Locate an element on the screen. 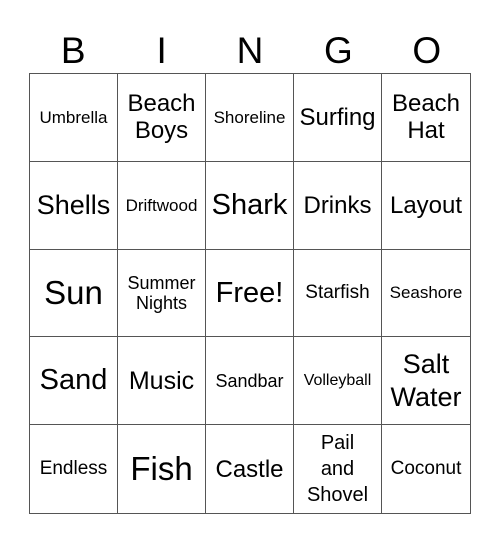  bingo-cell: Endless is located at coordinates (74, 469).